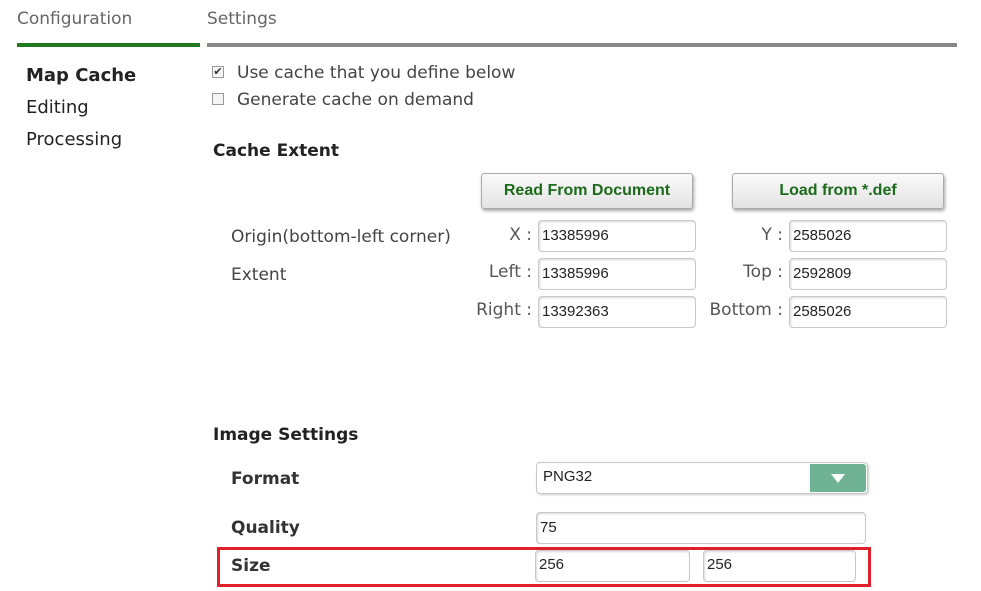  I want to click on tab-configuration: Configuration, so click(74, 19).